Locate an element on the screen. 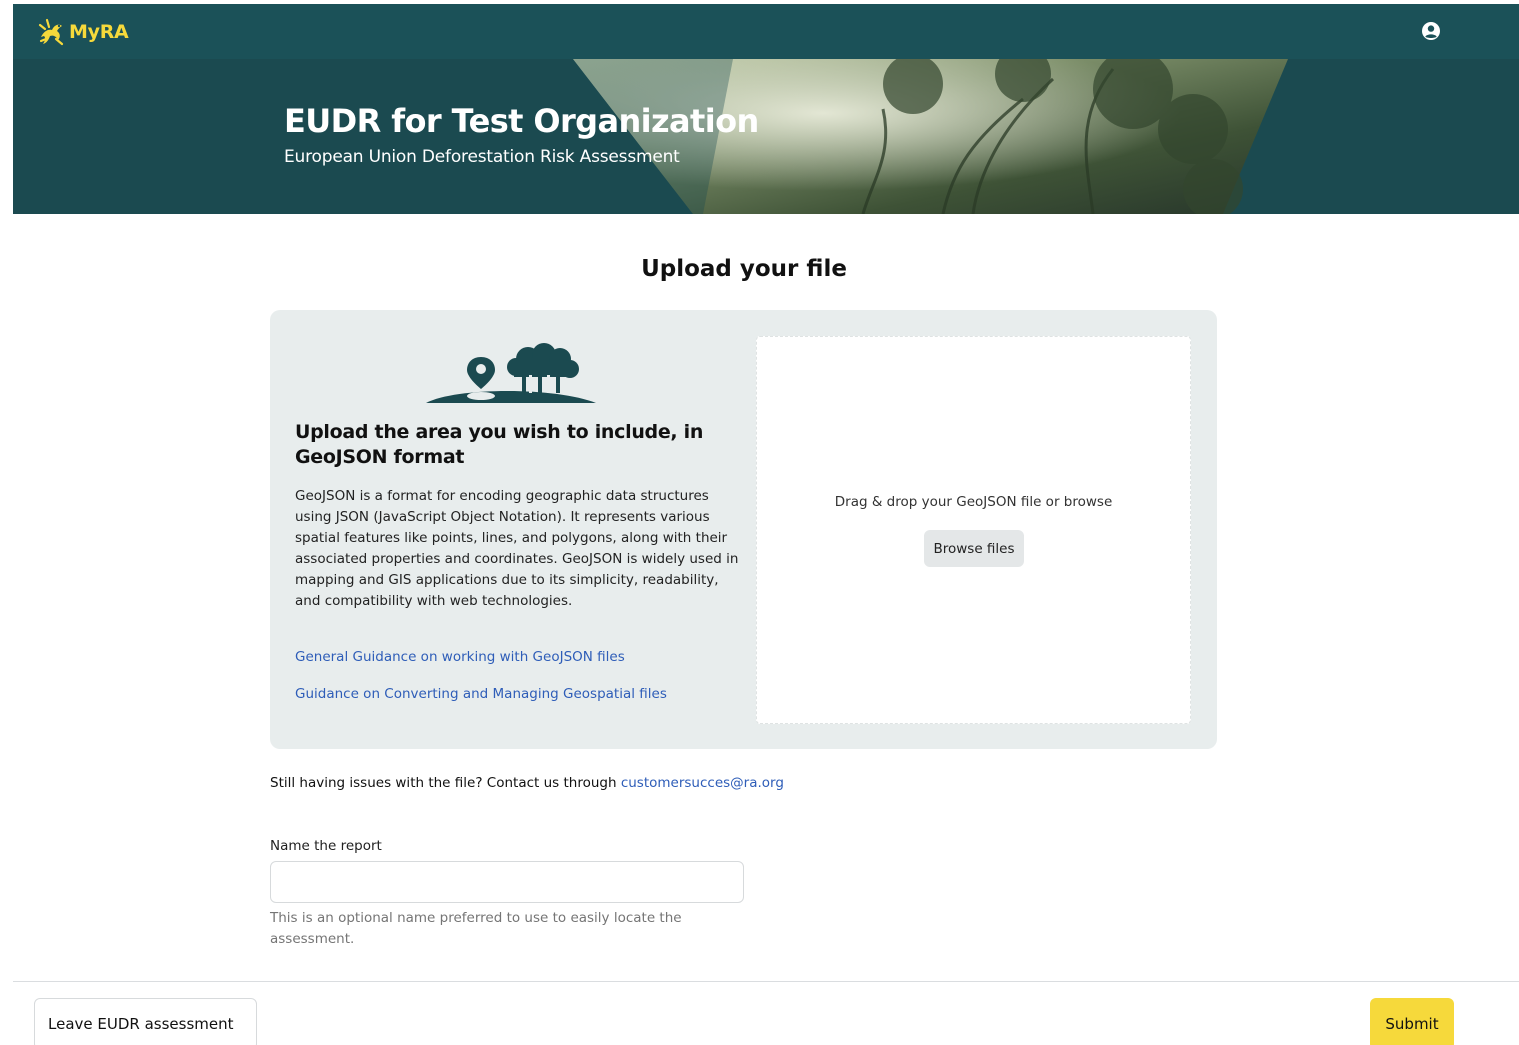  report-name-input is located at coordinates (507, 882).